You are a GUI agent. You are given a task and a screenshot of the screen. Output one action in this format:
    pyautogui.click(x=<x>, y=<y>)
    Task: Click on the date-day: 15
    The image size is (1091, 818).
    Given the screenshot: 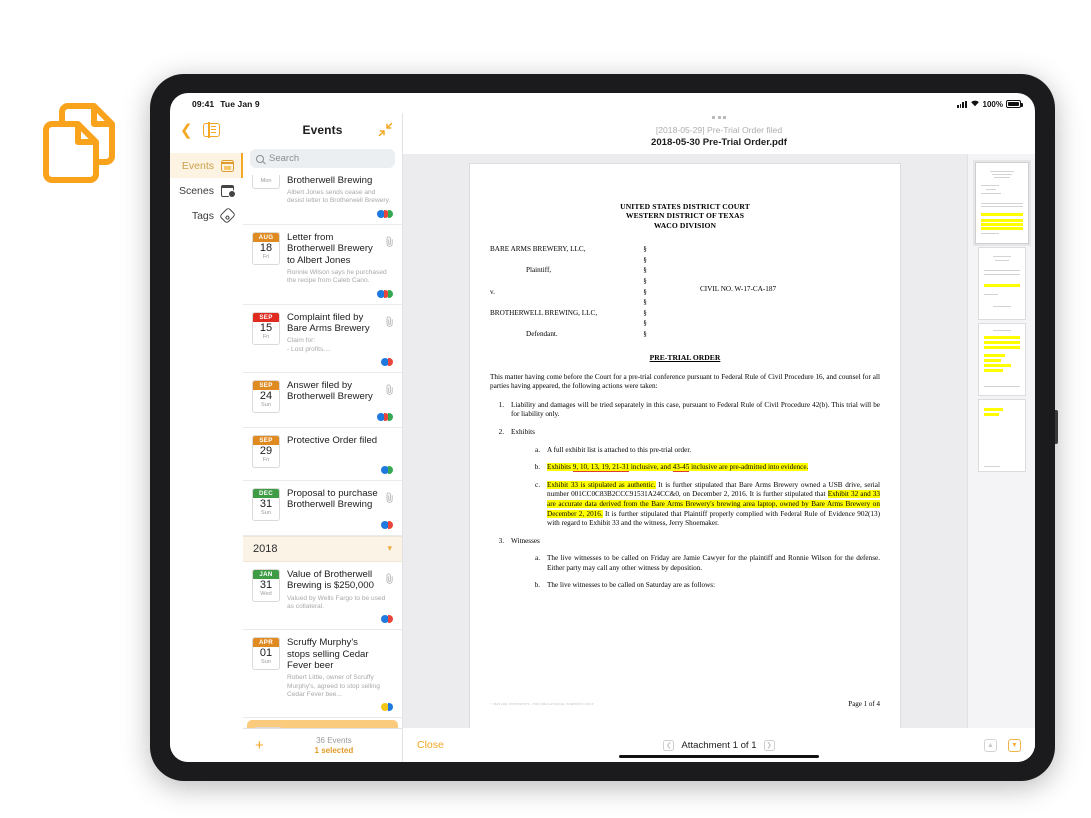 What is the action you would take?
    pyautogui.click(x=266, y=327)
    